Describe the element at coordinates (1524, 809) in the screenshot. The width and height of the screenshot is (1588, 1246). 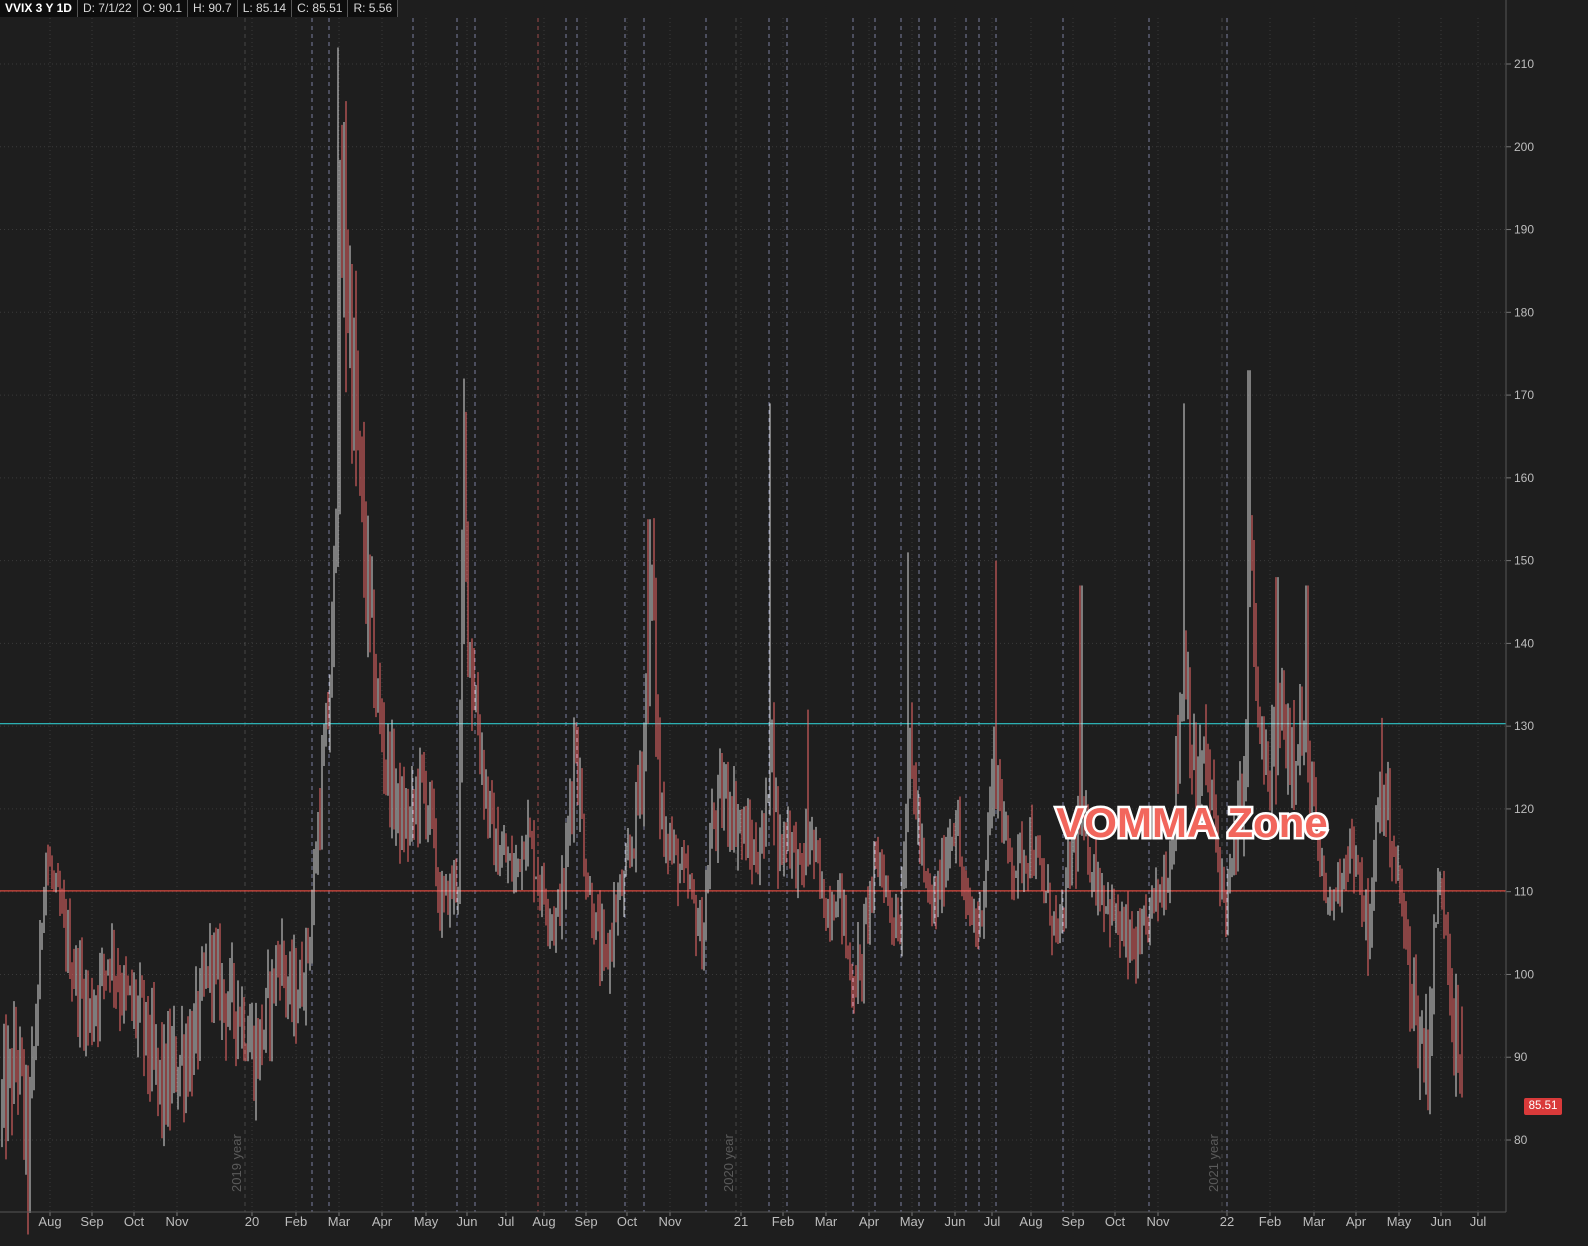
I see `y-tick-label: 120` at that location.